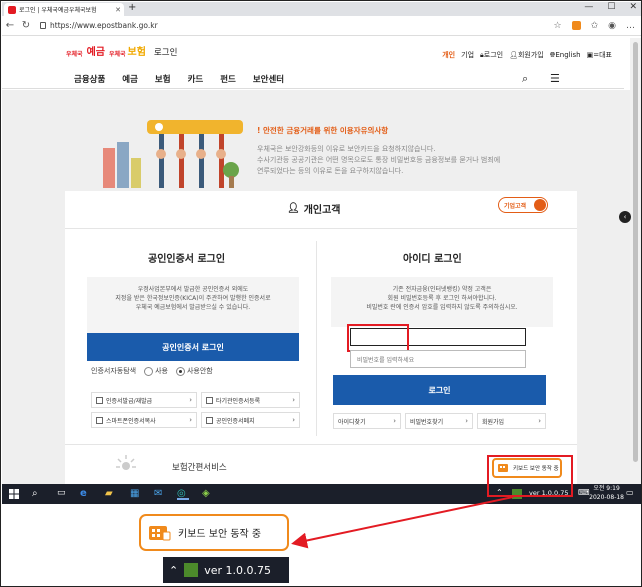 The image size is (642, 587). Describe the element at coordinates (126, 462) in the screenshot. I see `sun-icon` at that location.